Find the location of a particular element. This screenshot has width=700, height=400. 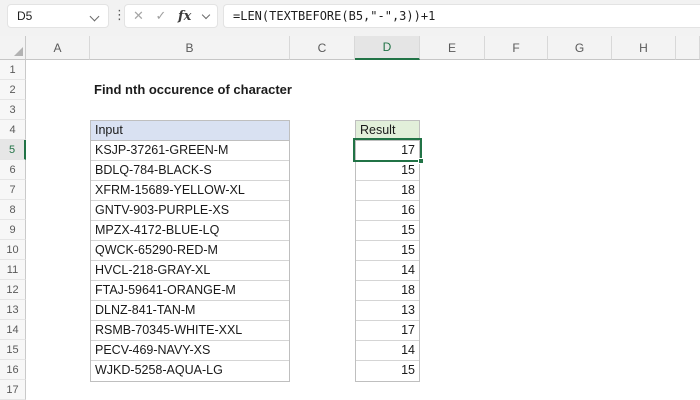

column-header-a: A is located at coordinates (58, 48).